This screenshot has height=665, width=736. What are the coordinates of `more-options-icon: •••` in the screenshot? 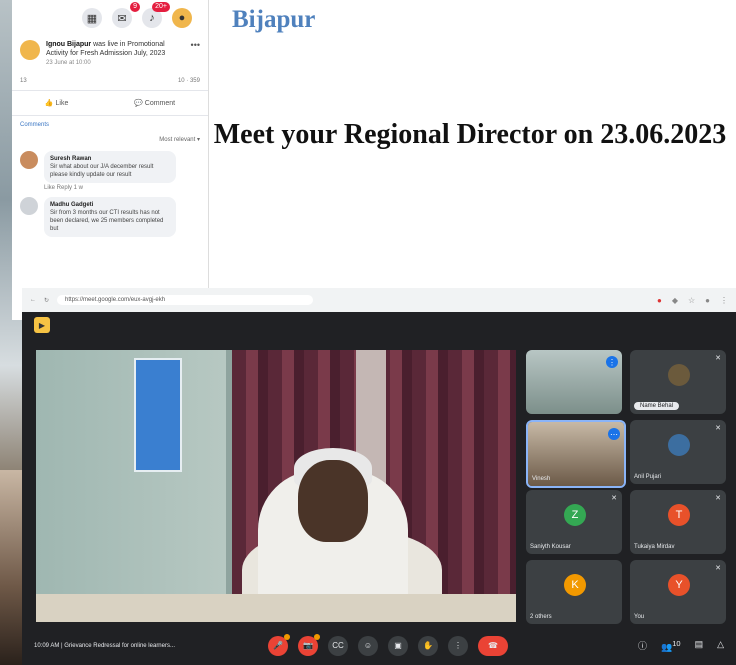 It's located at (195, 54).